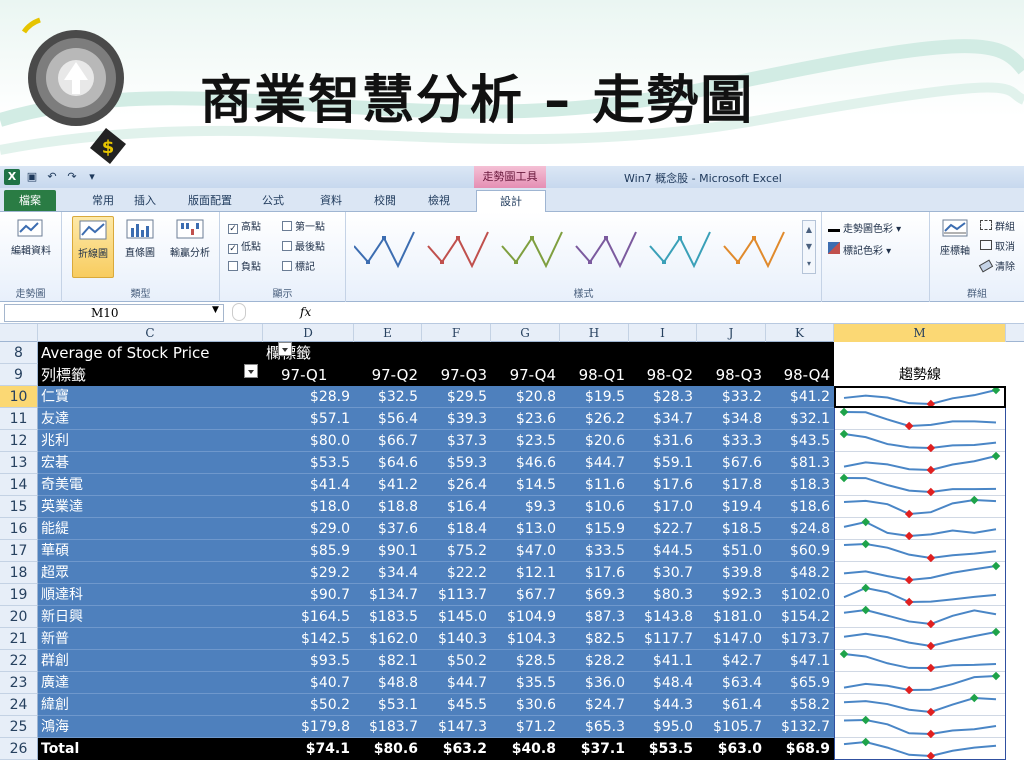 This screenshot has width=1024, height=768. I want to click on price-cell: $61.4, so click(729, 705).